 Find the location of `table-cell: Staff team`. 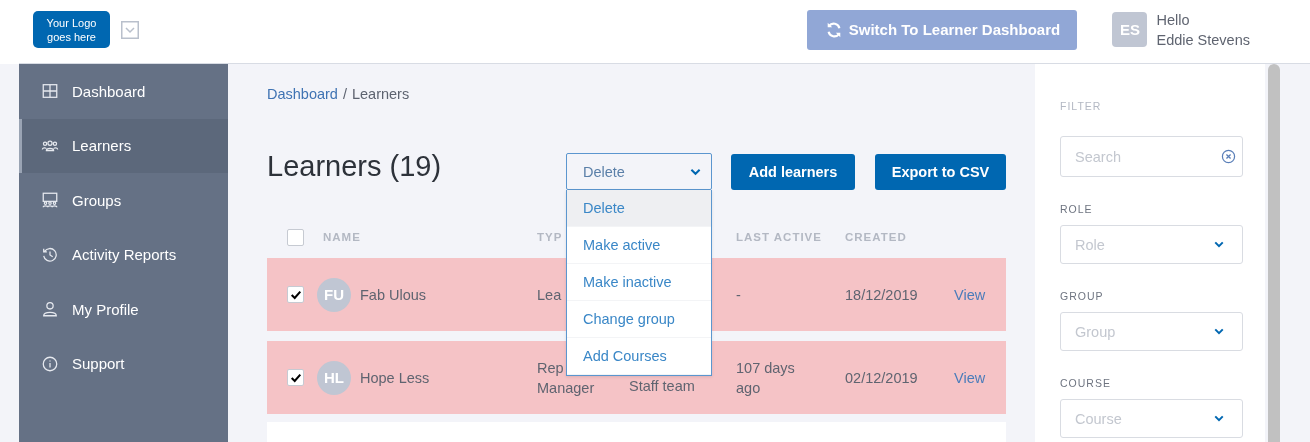

table-cell: Staff team is located at coordinates (662, 385).